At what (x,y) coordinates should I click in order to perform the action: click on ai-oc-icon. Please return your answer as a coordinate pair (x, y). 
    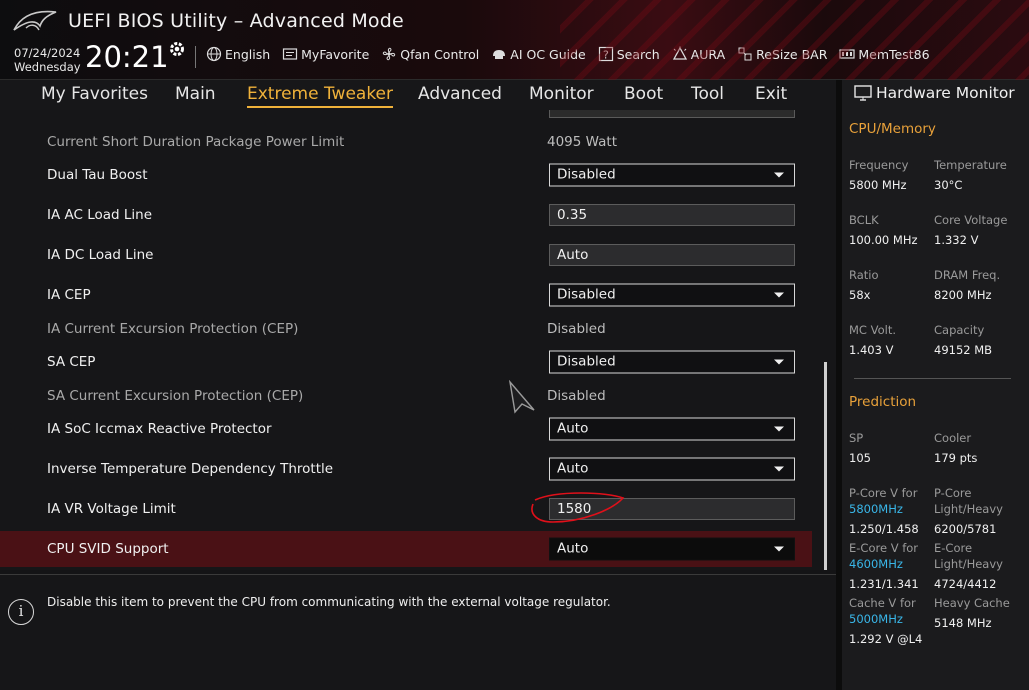
    Looking at the image, I should click on (499, 54).